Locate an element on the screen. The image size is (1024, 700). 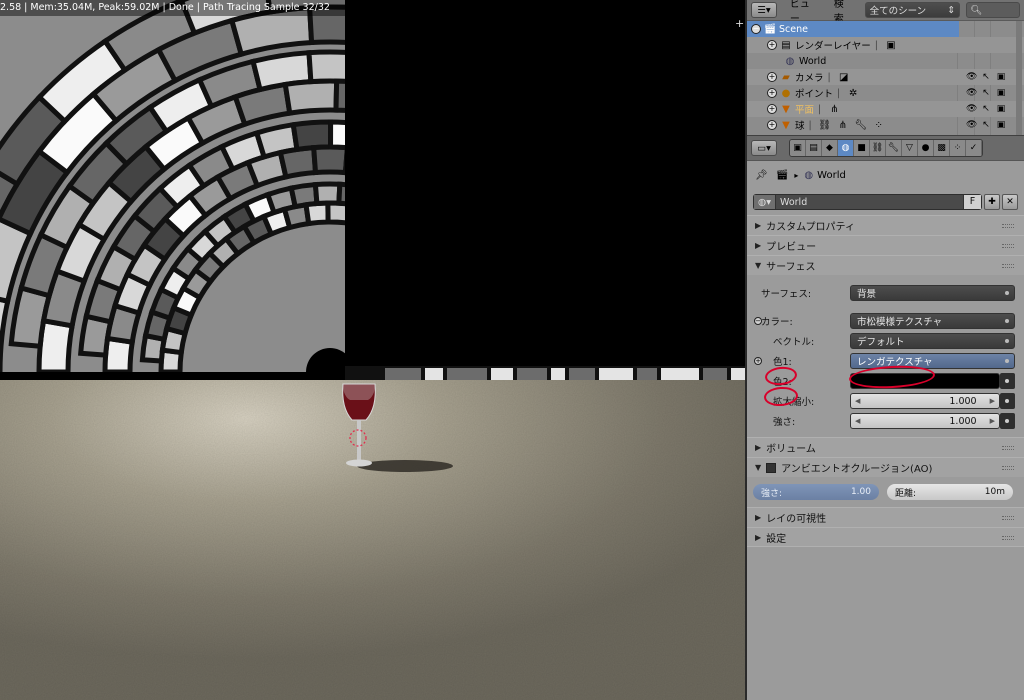
material-tab-icon: ● is located at coordinates (926, 148).